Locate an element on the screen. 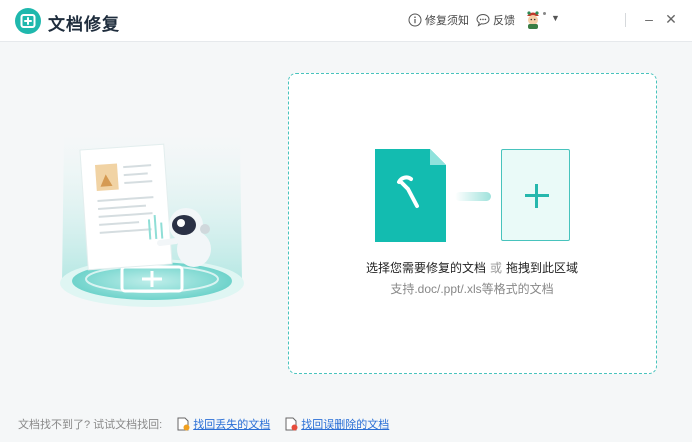 Image resolution: width=692 pixels, height=442 pixels. or-text: 或 is located at coordinates (495, 268).